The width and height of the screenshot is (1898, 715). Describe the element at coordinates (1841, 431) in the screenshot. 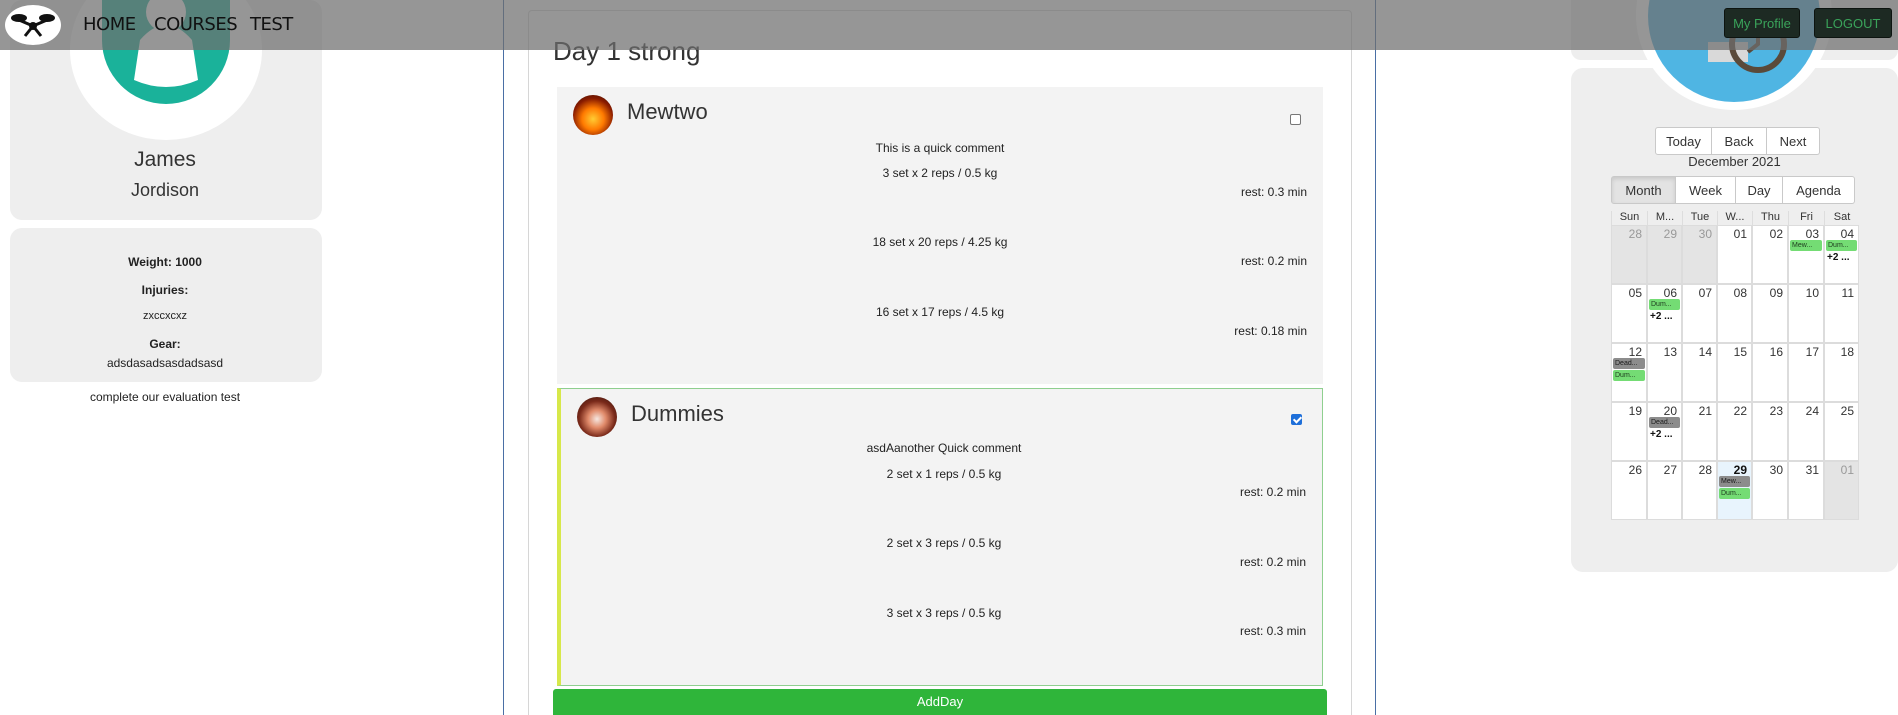

I see `calendar-day-cell: 25` at that location.